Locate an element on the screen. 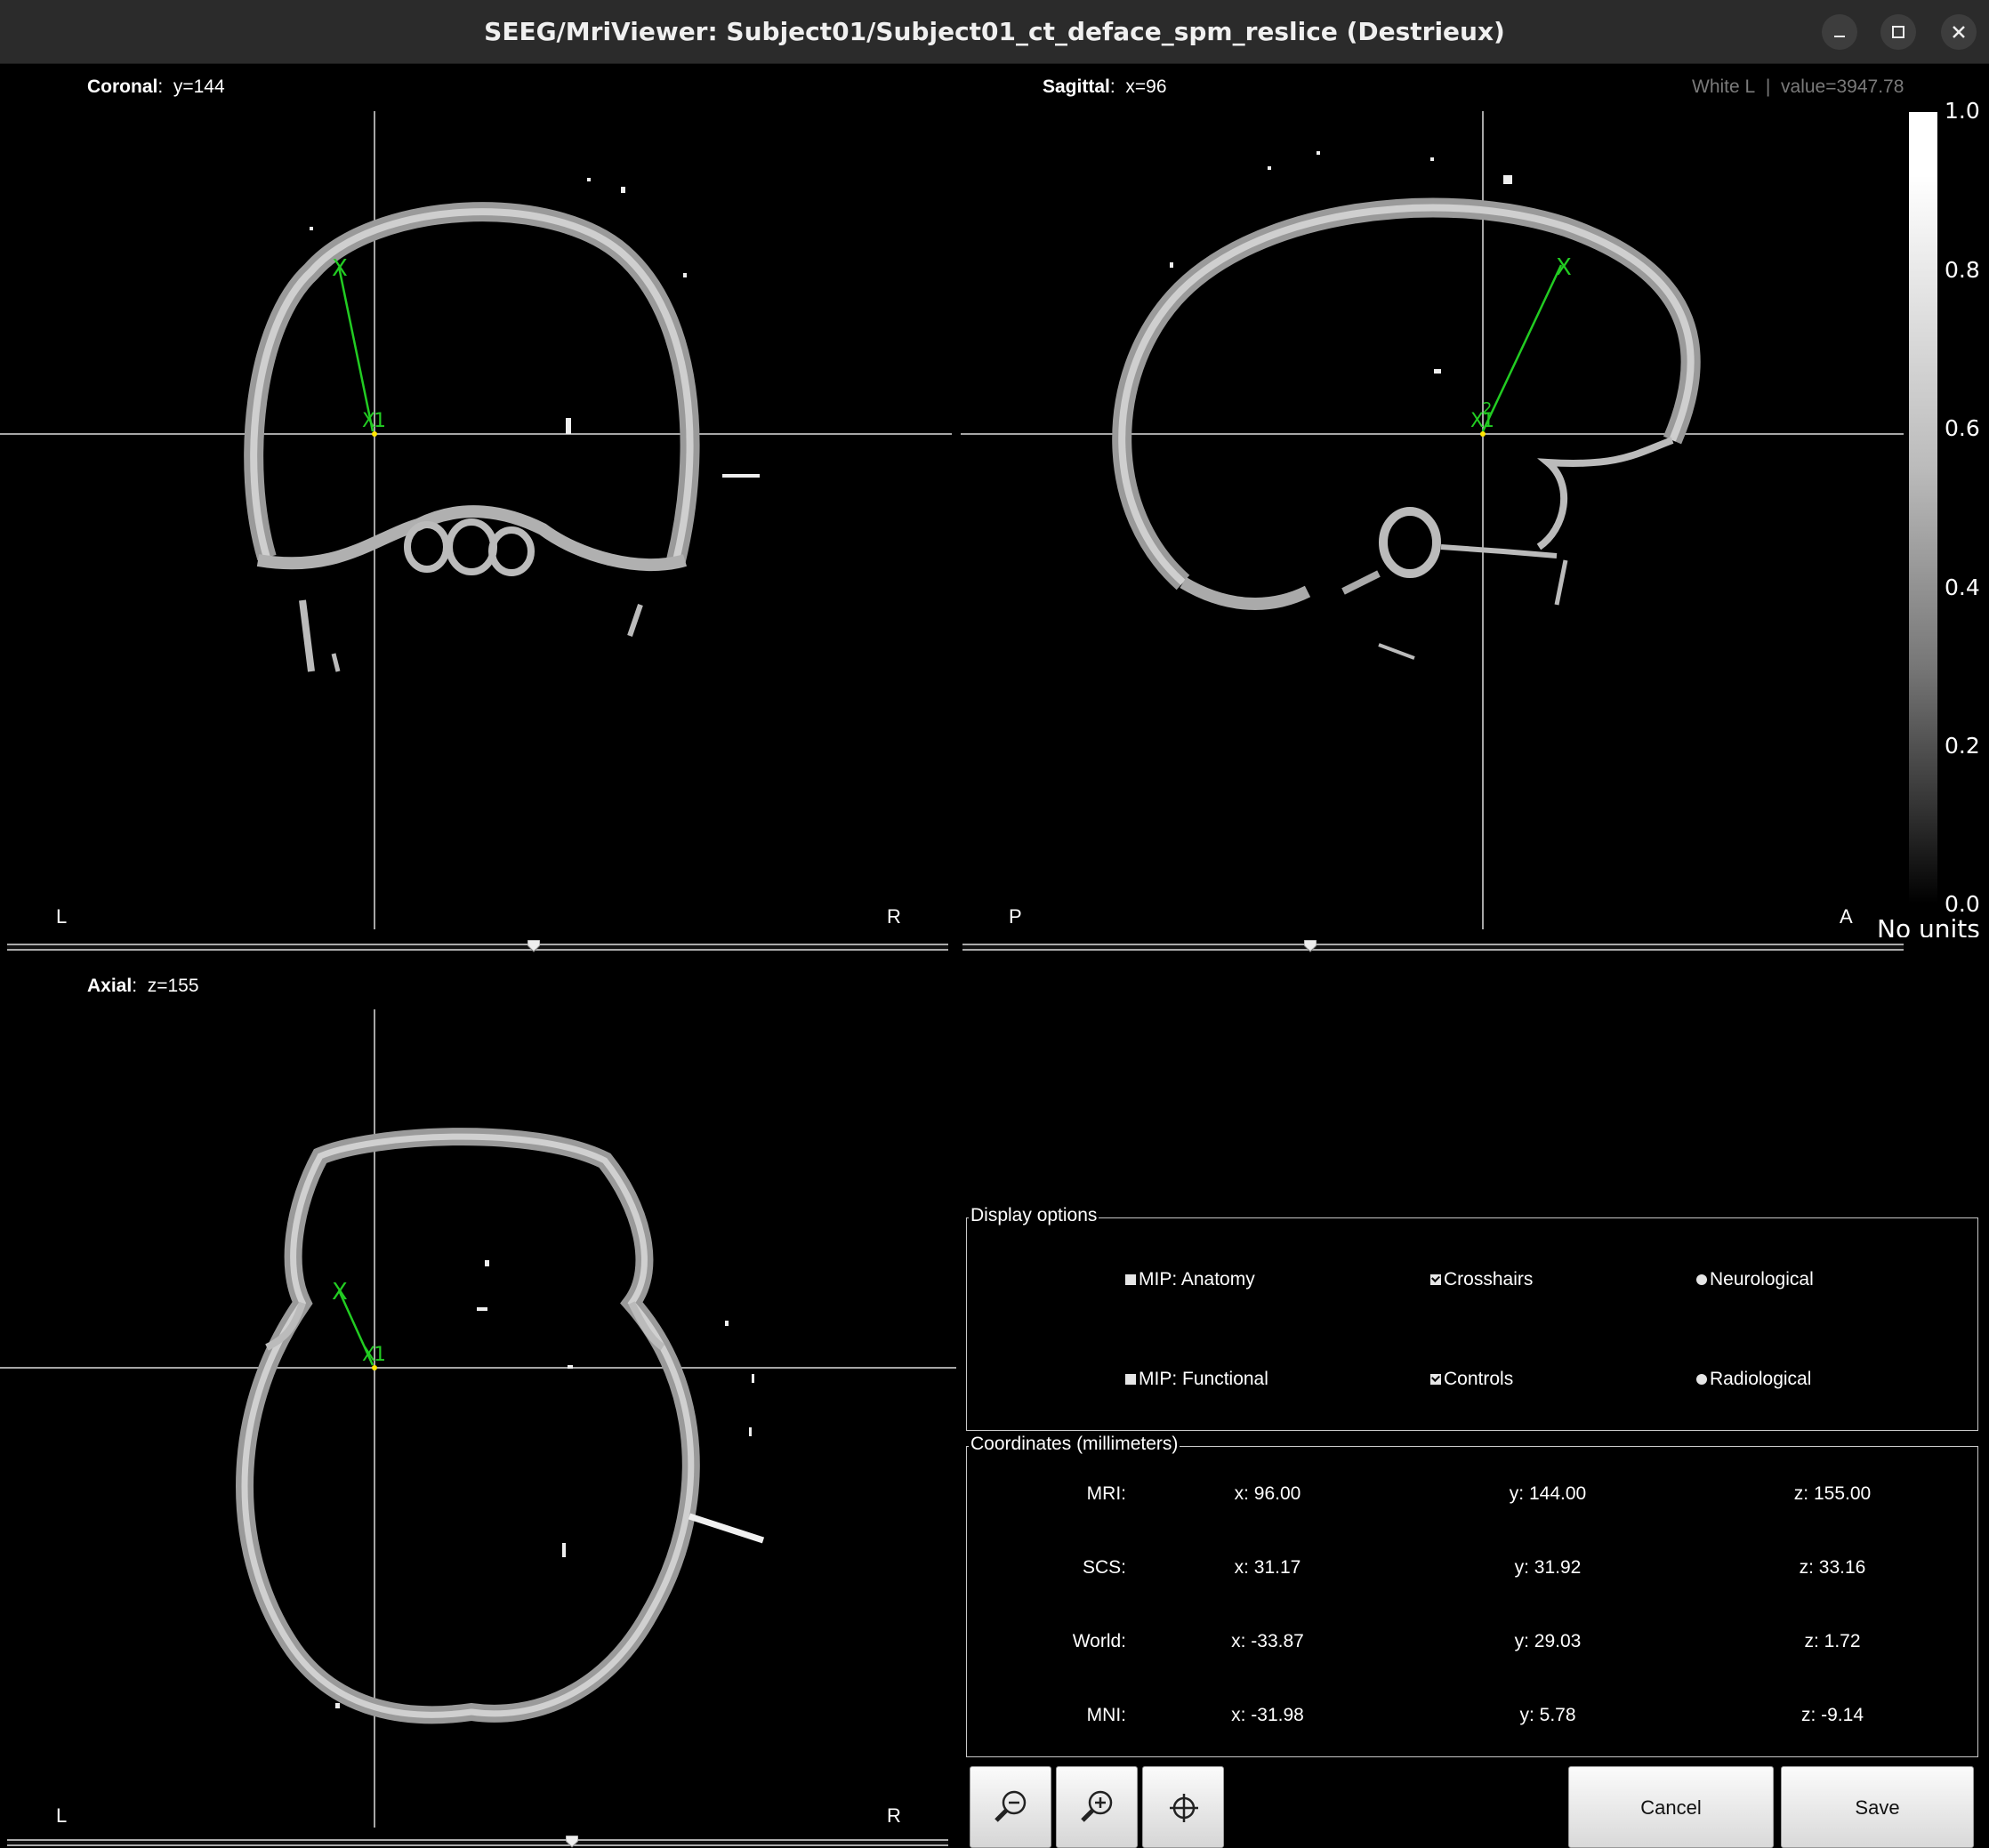 The image size is (1989, 1848). coord-mni-label: MNI: is located at coordinates (1106, 1715).